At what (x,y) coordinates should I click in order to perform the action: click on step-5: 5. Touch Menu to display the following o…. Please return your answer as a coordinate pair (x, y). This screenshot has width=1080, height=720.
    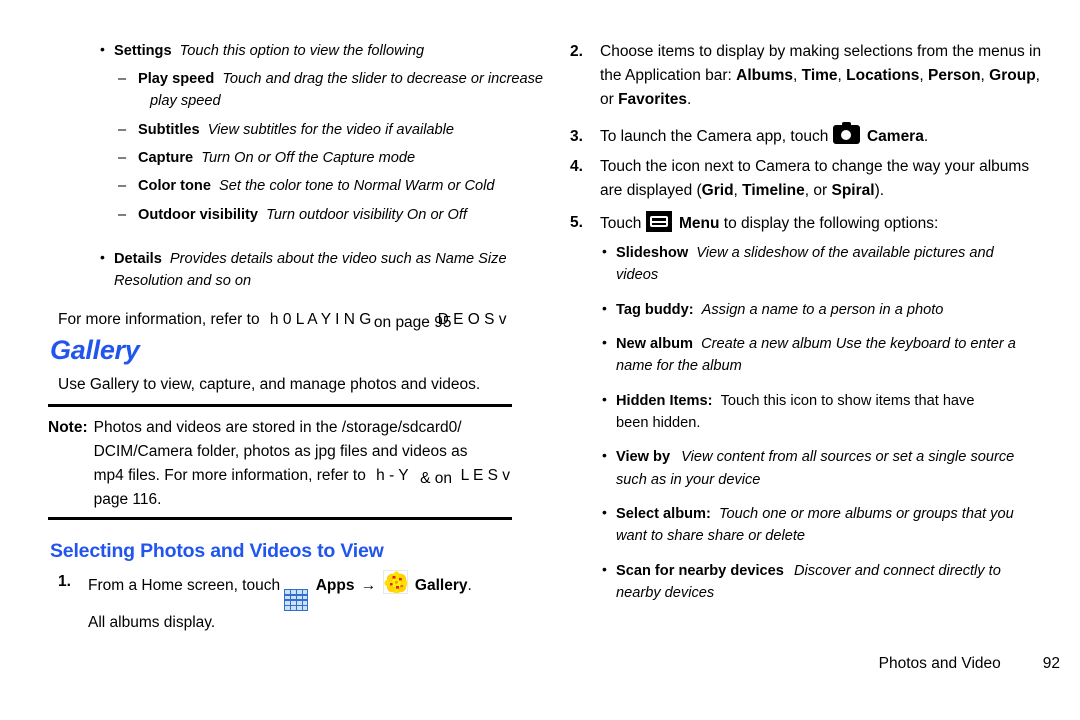
    Looking at the image, I should click on (810, 223).